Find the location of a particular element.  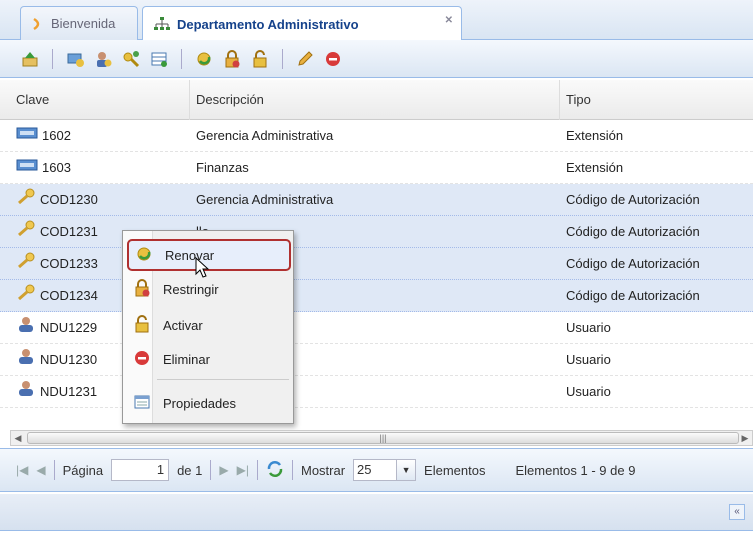

row-clave: COD1231 is located at coordinates (69, 231).